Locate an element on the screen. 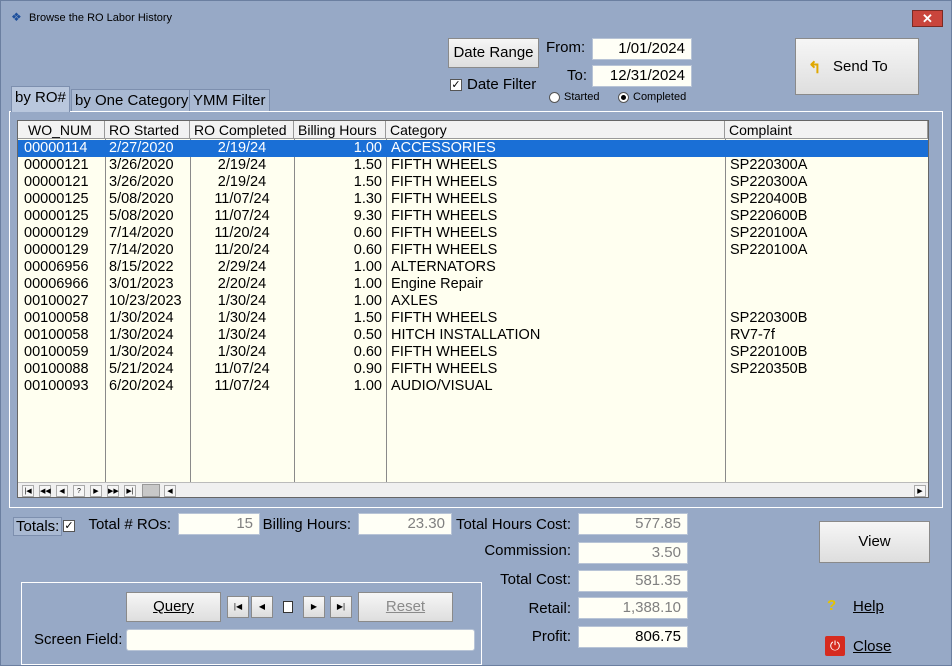  column-header-category: Category is located at coordinates (555, 130).